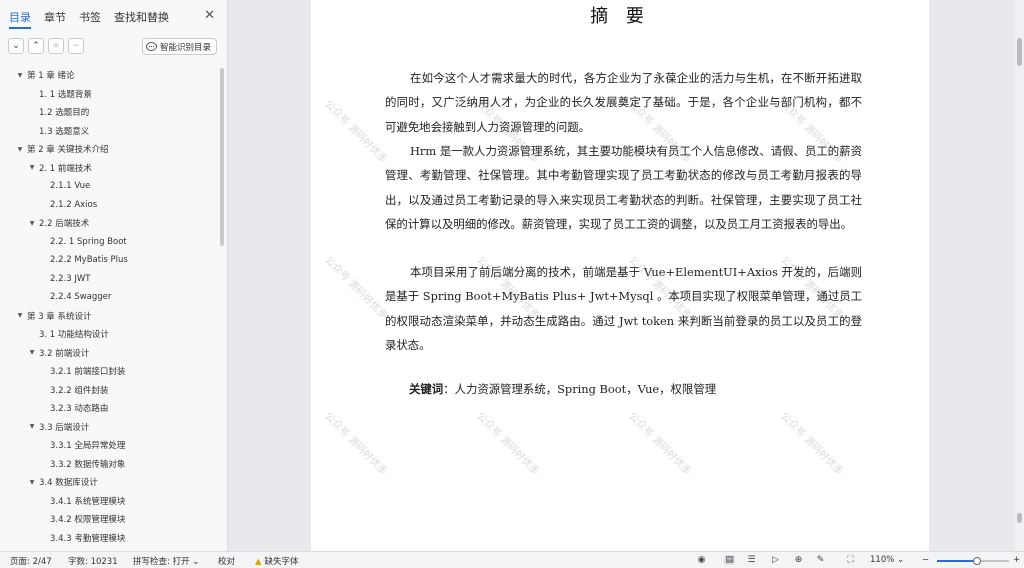 The width and height of the screenshot is (1024, 568). I want to click on nav-tabs: 目录 章节 书签 查找和替换 ✕, so click(113, 16).